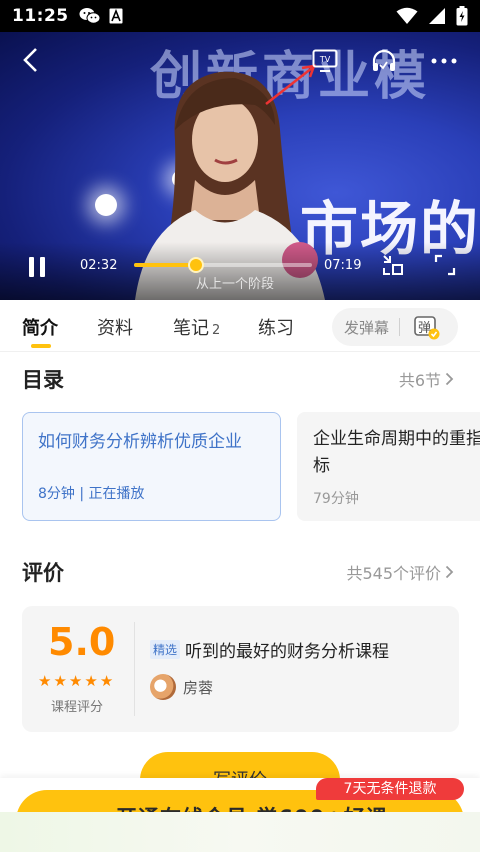 The width and height of the screenshot is (480, 852). What do you see at coordinates (163, 687) in the screenshot?
I see `avatar` at bounding box center [163, 687].